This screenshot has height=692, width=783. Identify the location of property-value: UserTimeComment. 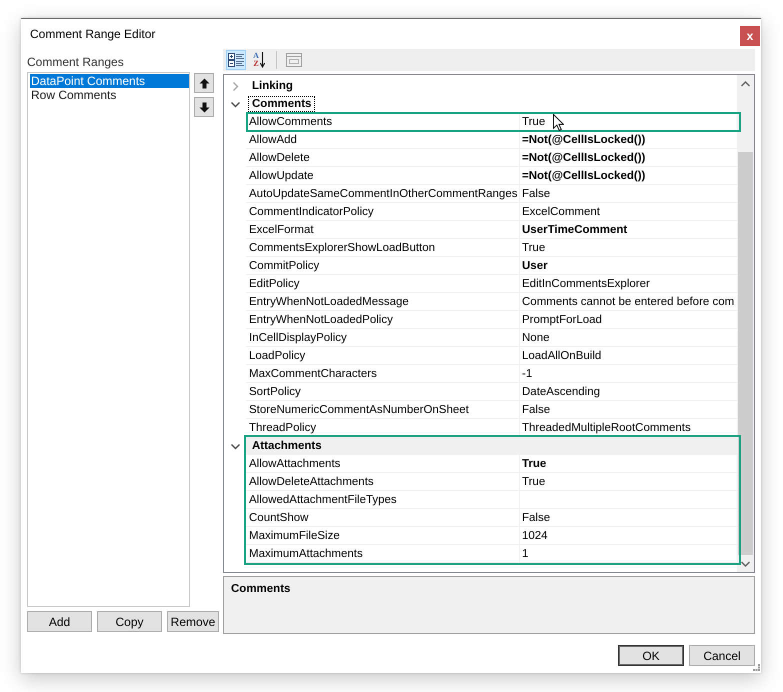
(575, 230).